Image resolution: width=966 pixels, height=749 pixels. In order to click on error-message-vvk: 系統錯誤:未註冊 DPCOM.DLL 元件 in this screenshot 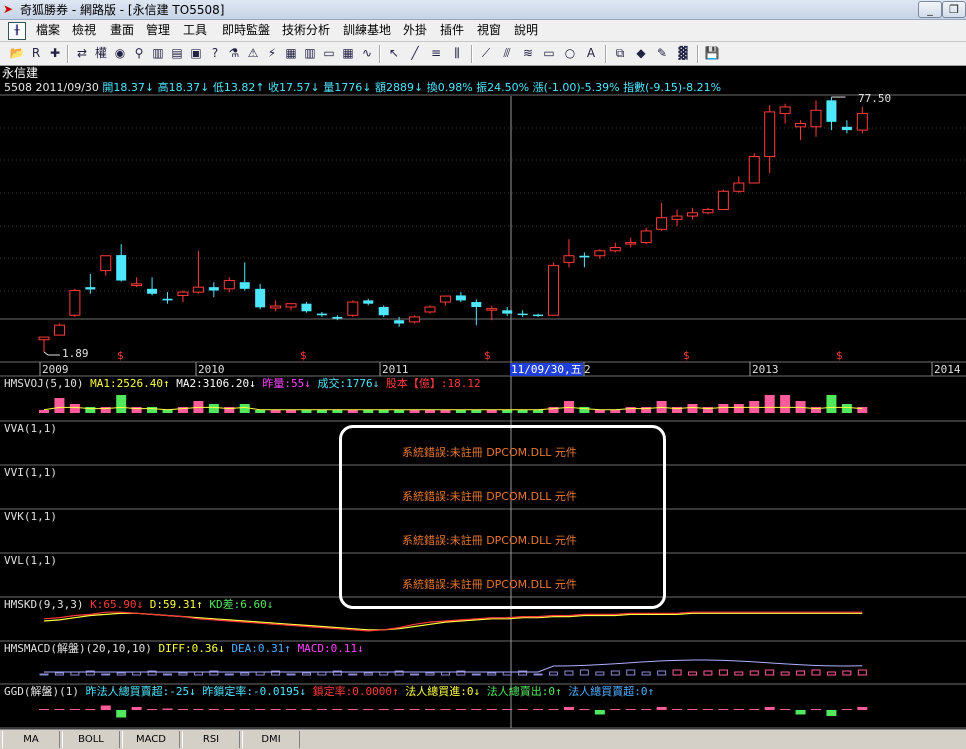, I will do `click(489, 540)`.